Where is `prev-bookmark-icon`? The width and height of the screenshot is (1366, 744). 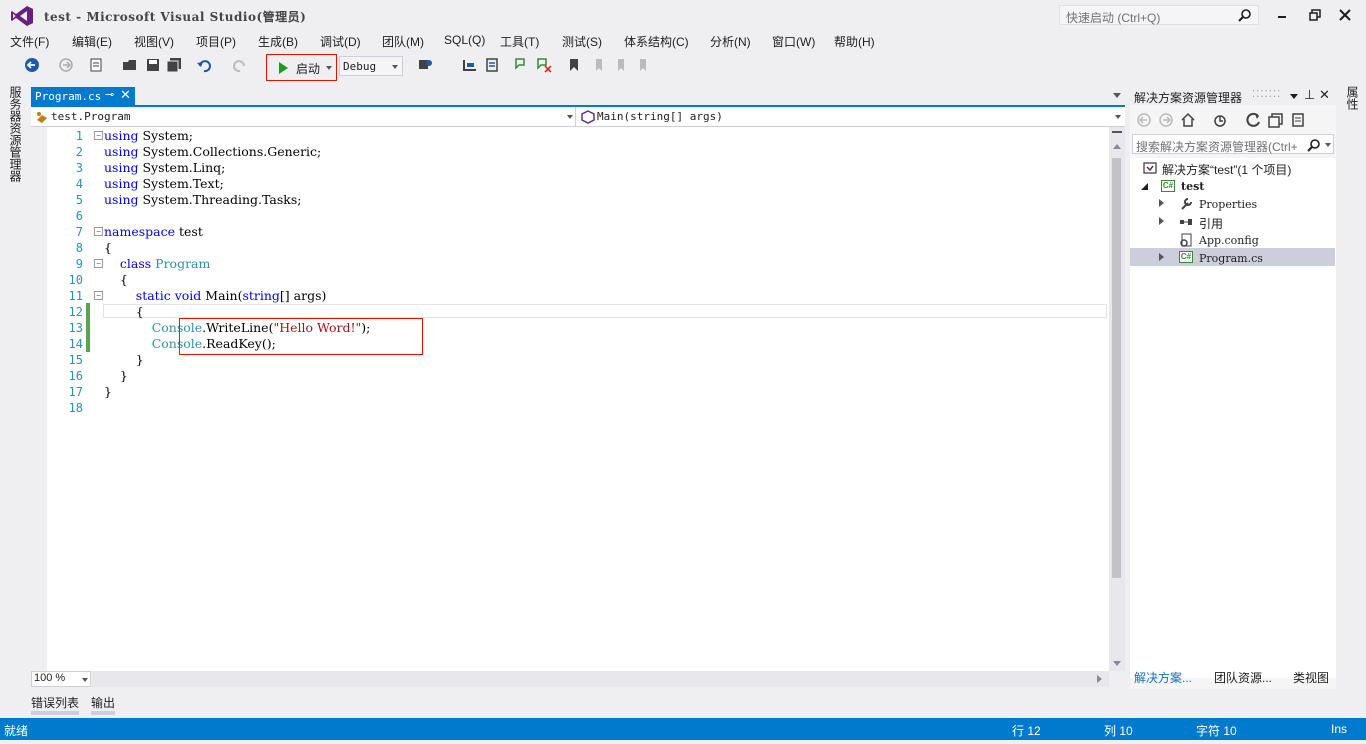
prev-bookmark-icon is located at coordinates (598, 65).